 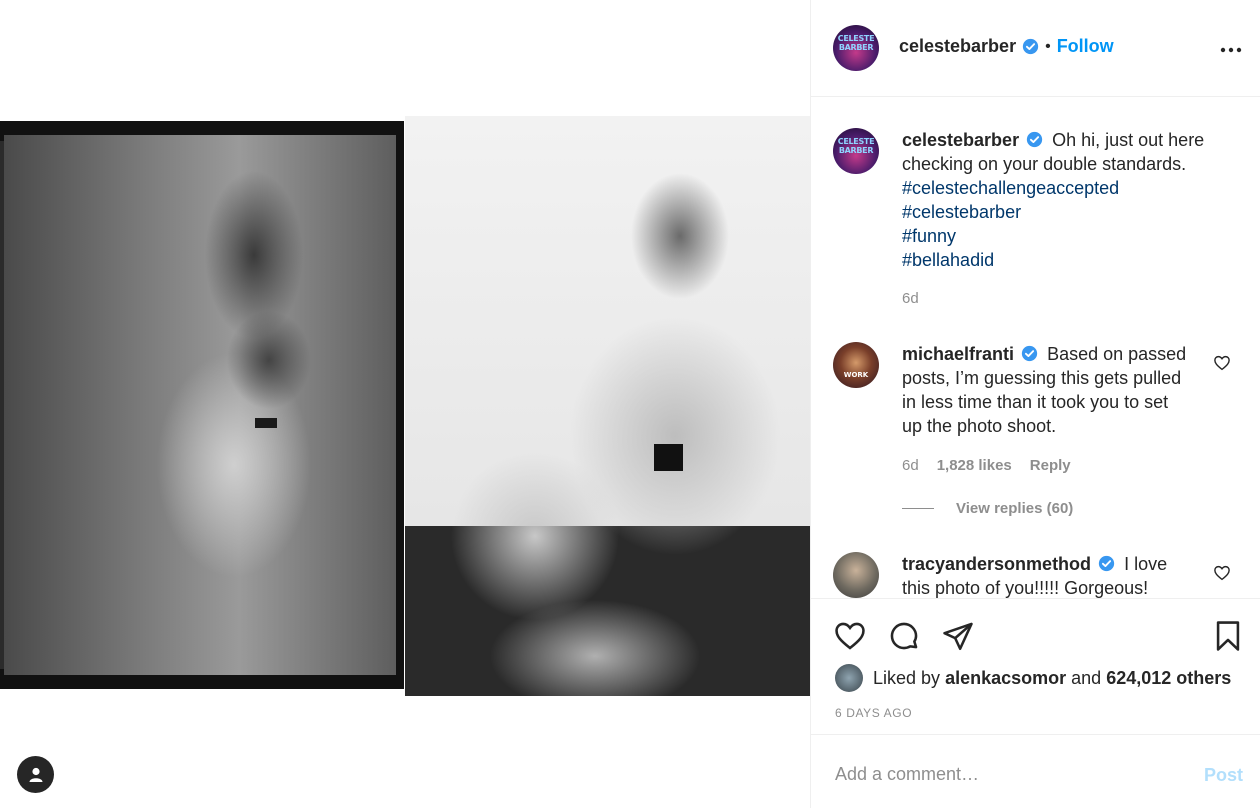 I want to click on liker-avatar, so click(x=849, y=678).